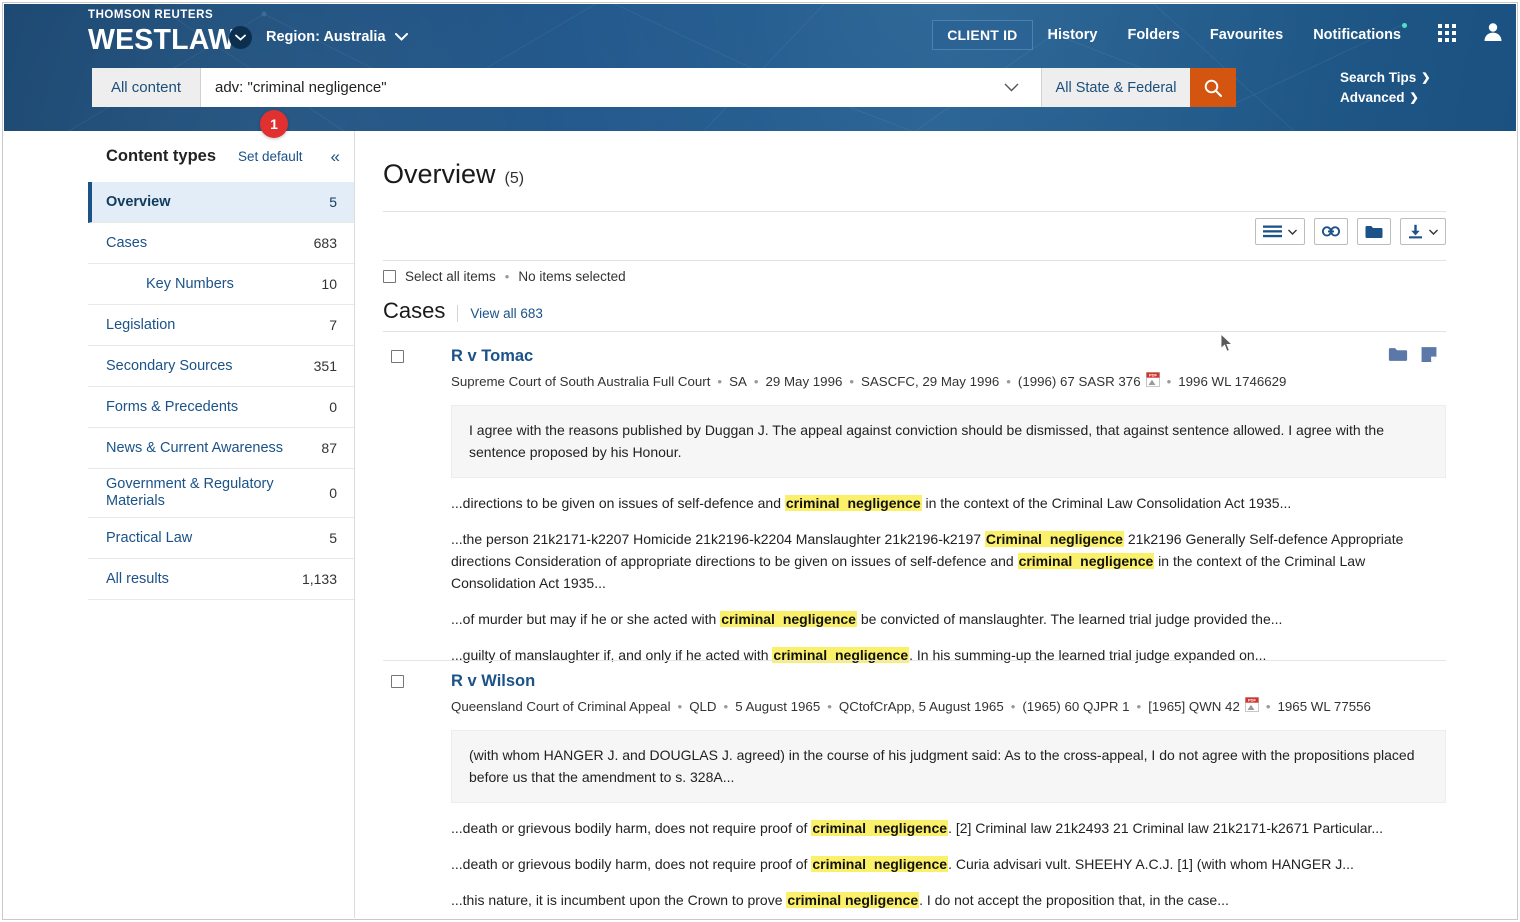  What do you see at coordinates (982, 35) in the screenshot?
I see `nav-client-id: CLIENT ID` at bounding box center [982, 35].